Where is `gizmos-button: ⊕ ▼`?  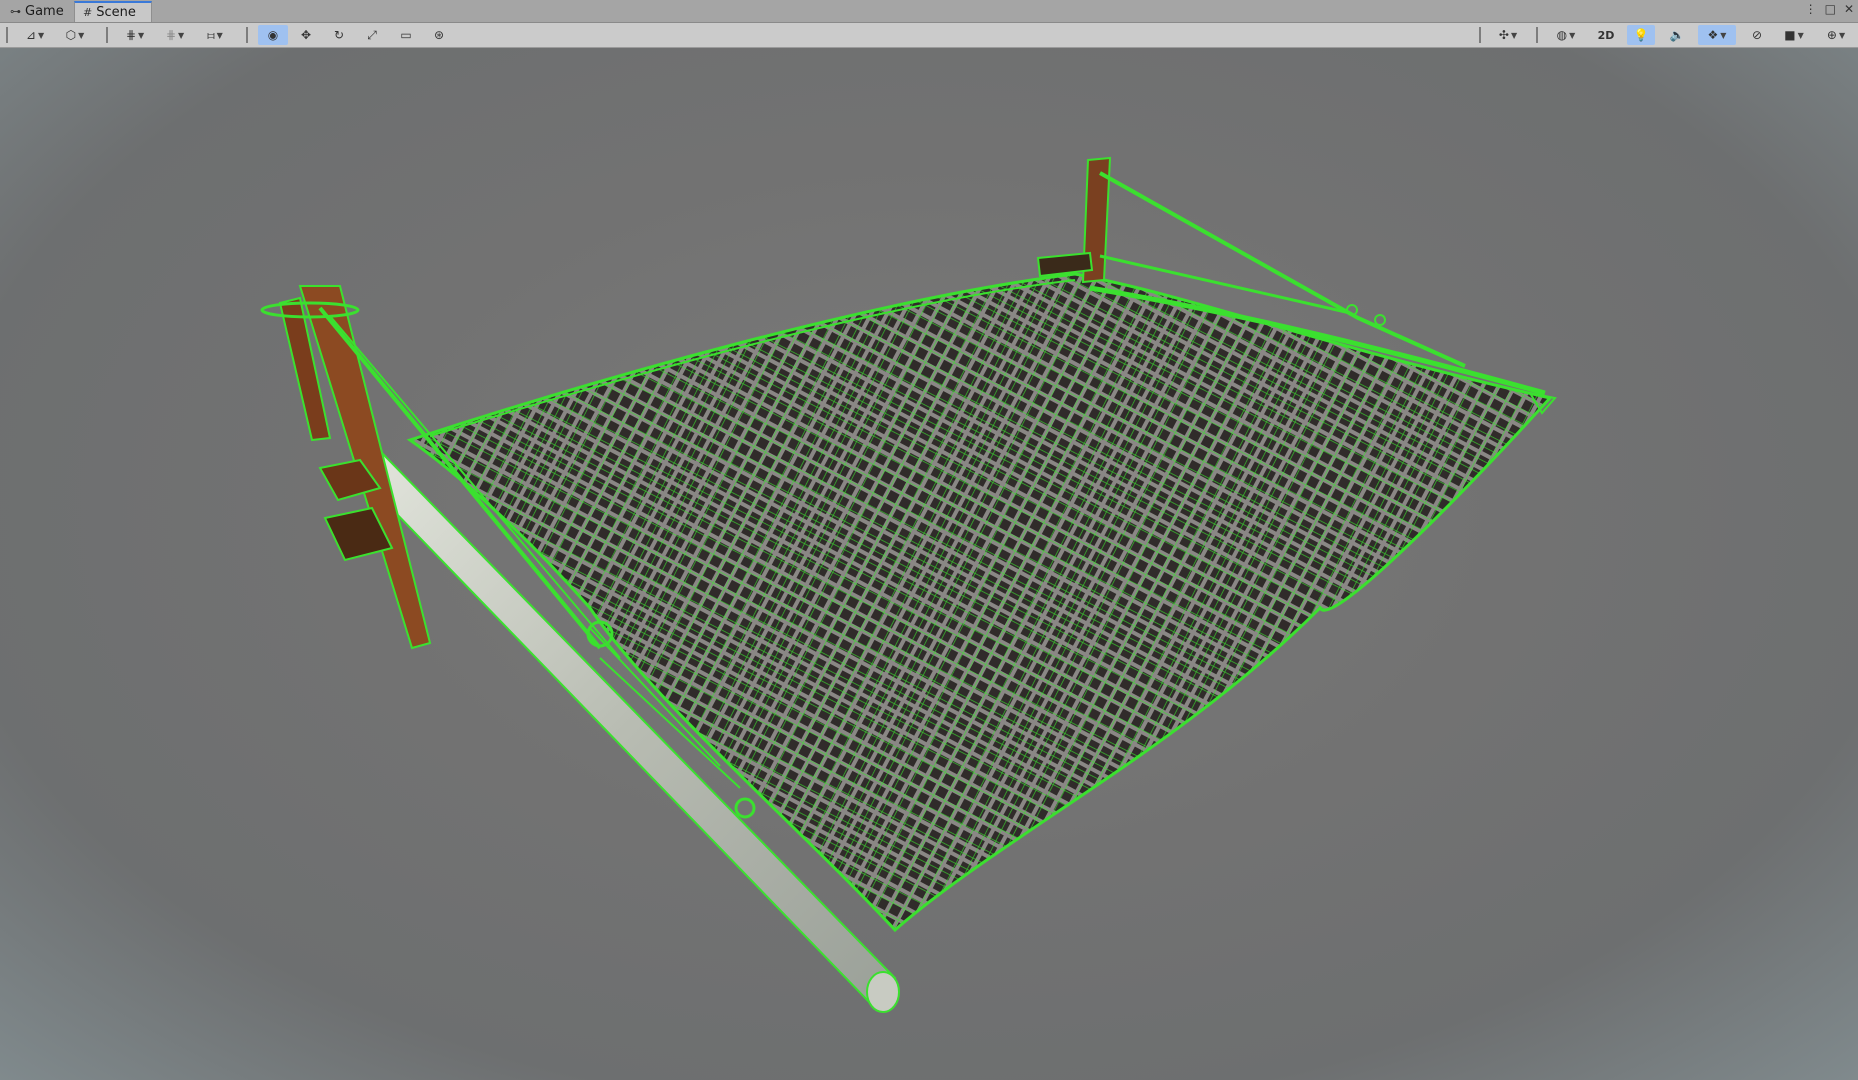 gizmos-button: ⊕ ▼ is located at coordinates (1836, 35).